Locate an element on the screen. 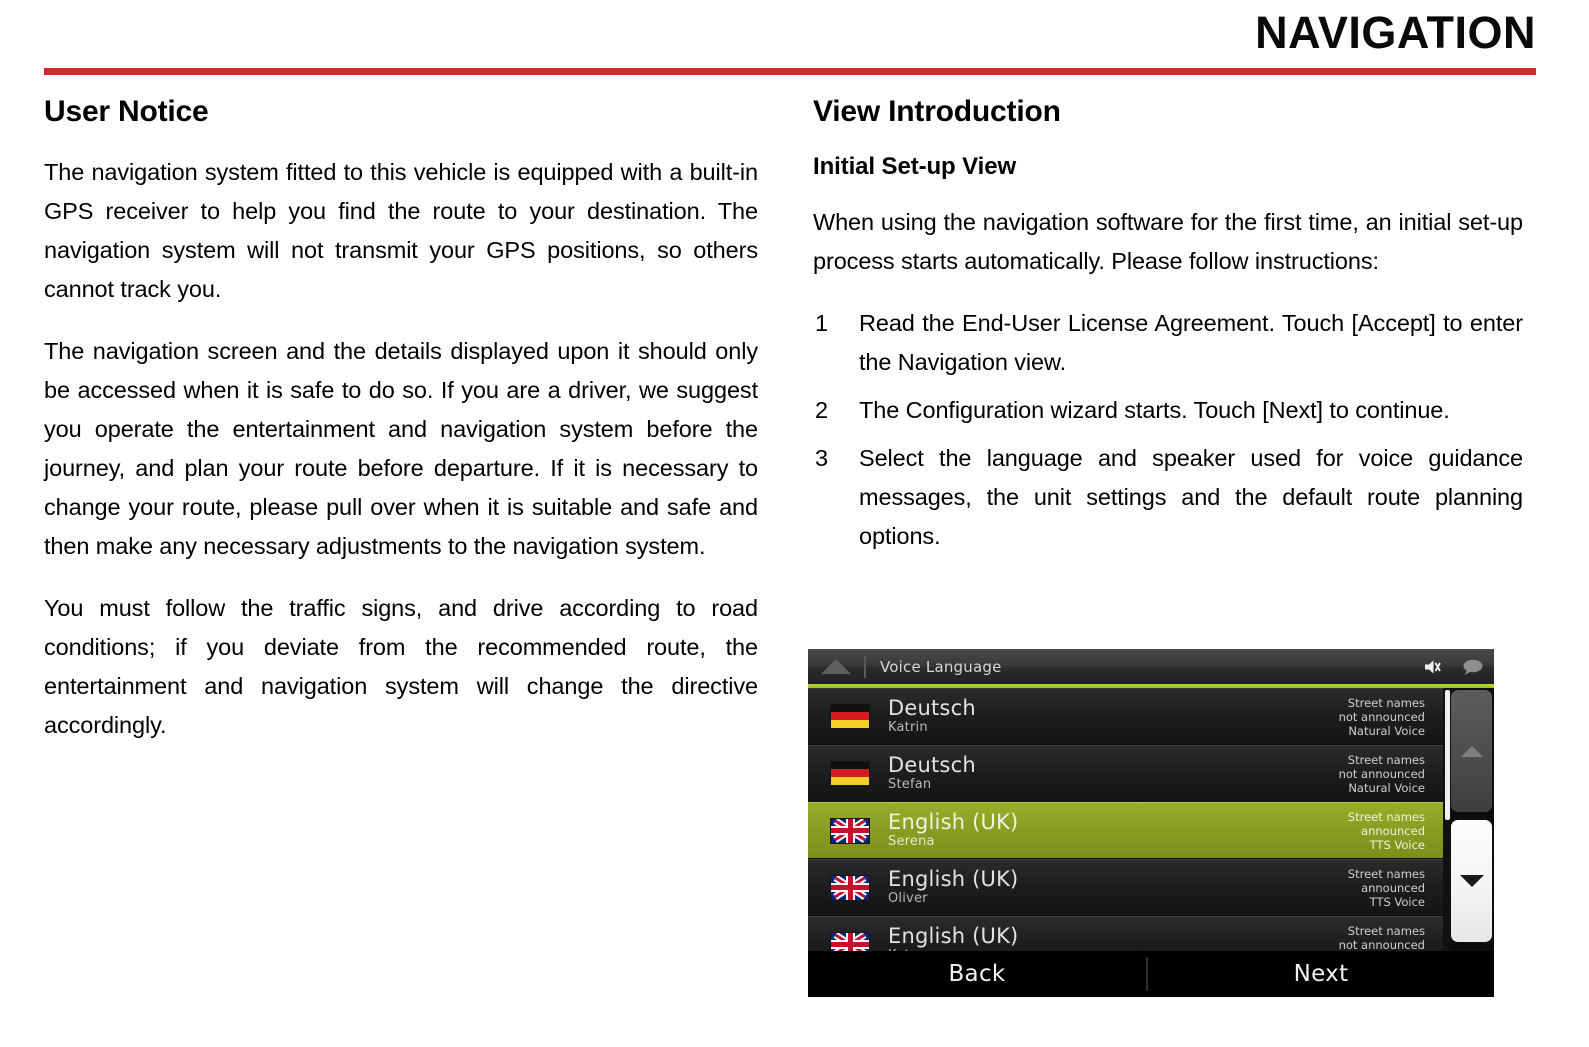  user-notice-heading: User Notice is located at coordinates (126, 111).